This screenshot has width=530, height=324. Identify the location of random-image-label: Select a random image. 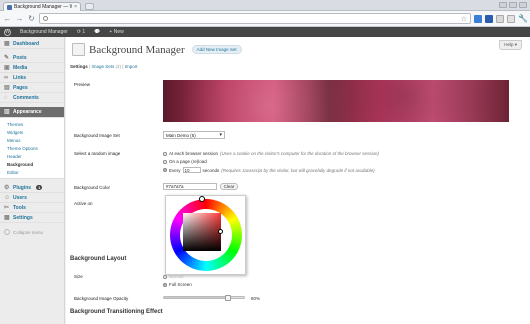
(97, 153).